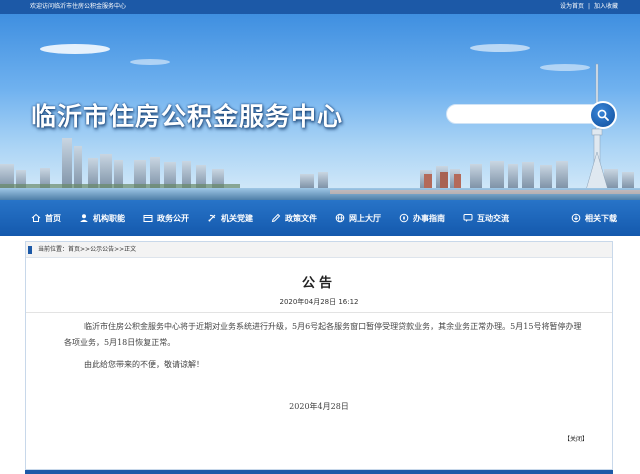 The image size is (640, 474). Describe the element at coordinates (520, 114) in the screenshot. I see `search-input` at that location.